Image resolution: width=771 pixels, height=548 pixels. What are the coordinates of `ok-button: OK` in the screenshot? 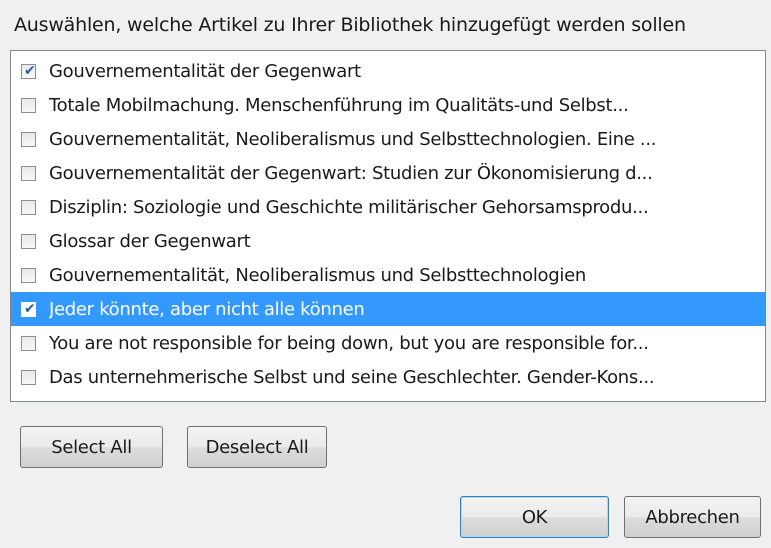 It's located at (534, 517).